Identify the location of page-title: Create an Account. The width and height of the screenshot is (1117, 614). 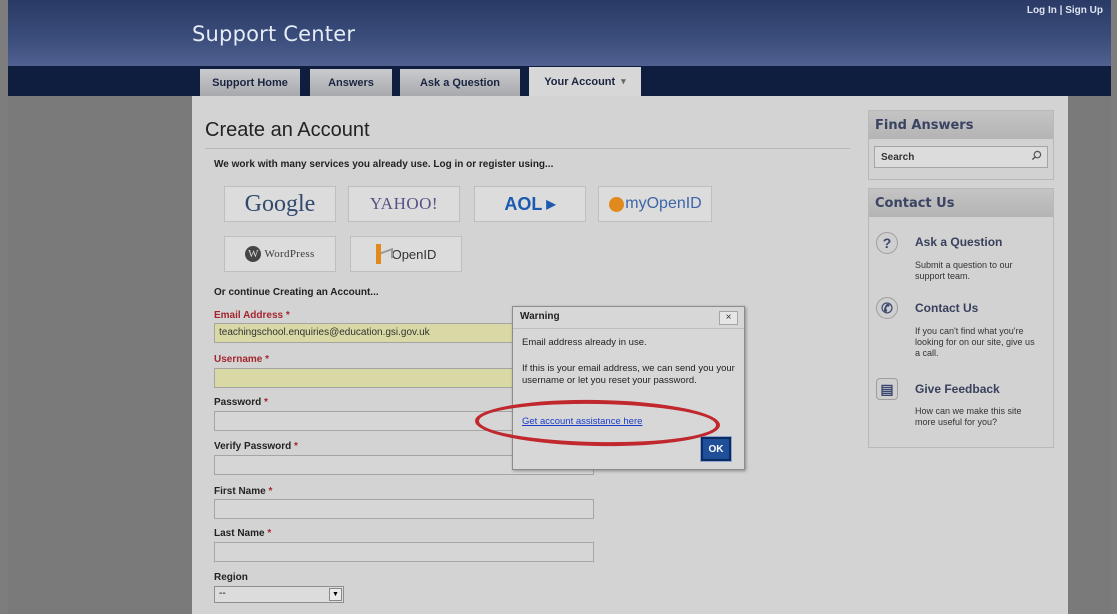
(287, 130).